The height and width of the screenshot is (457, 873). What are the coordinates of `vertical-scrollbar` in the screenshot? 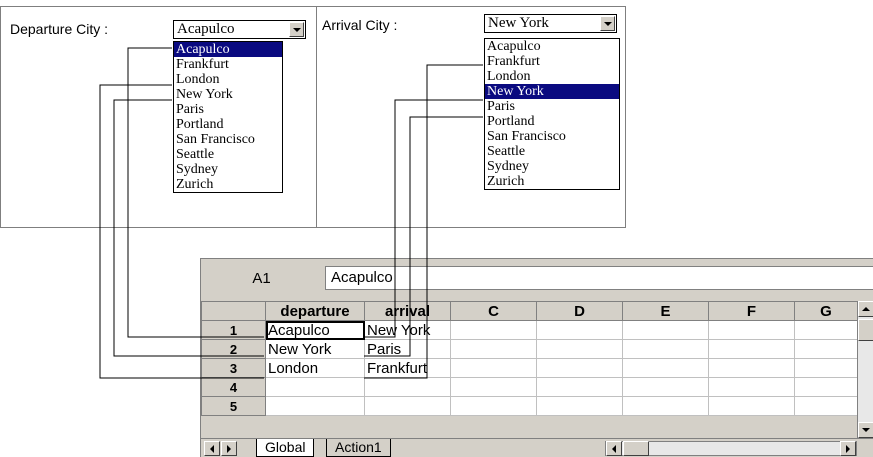 It's located at (865, 369).